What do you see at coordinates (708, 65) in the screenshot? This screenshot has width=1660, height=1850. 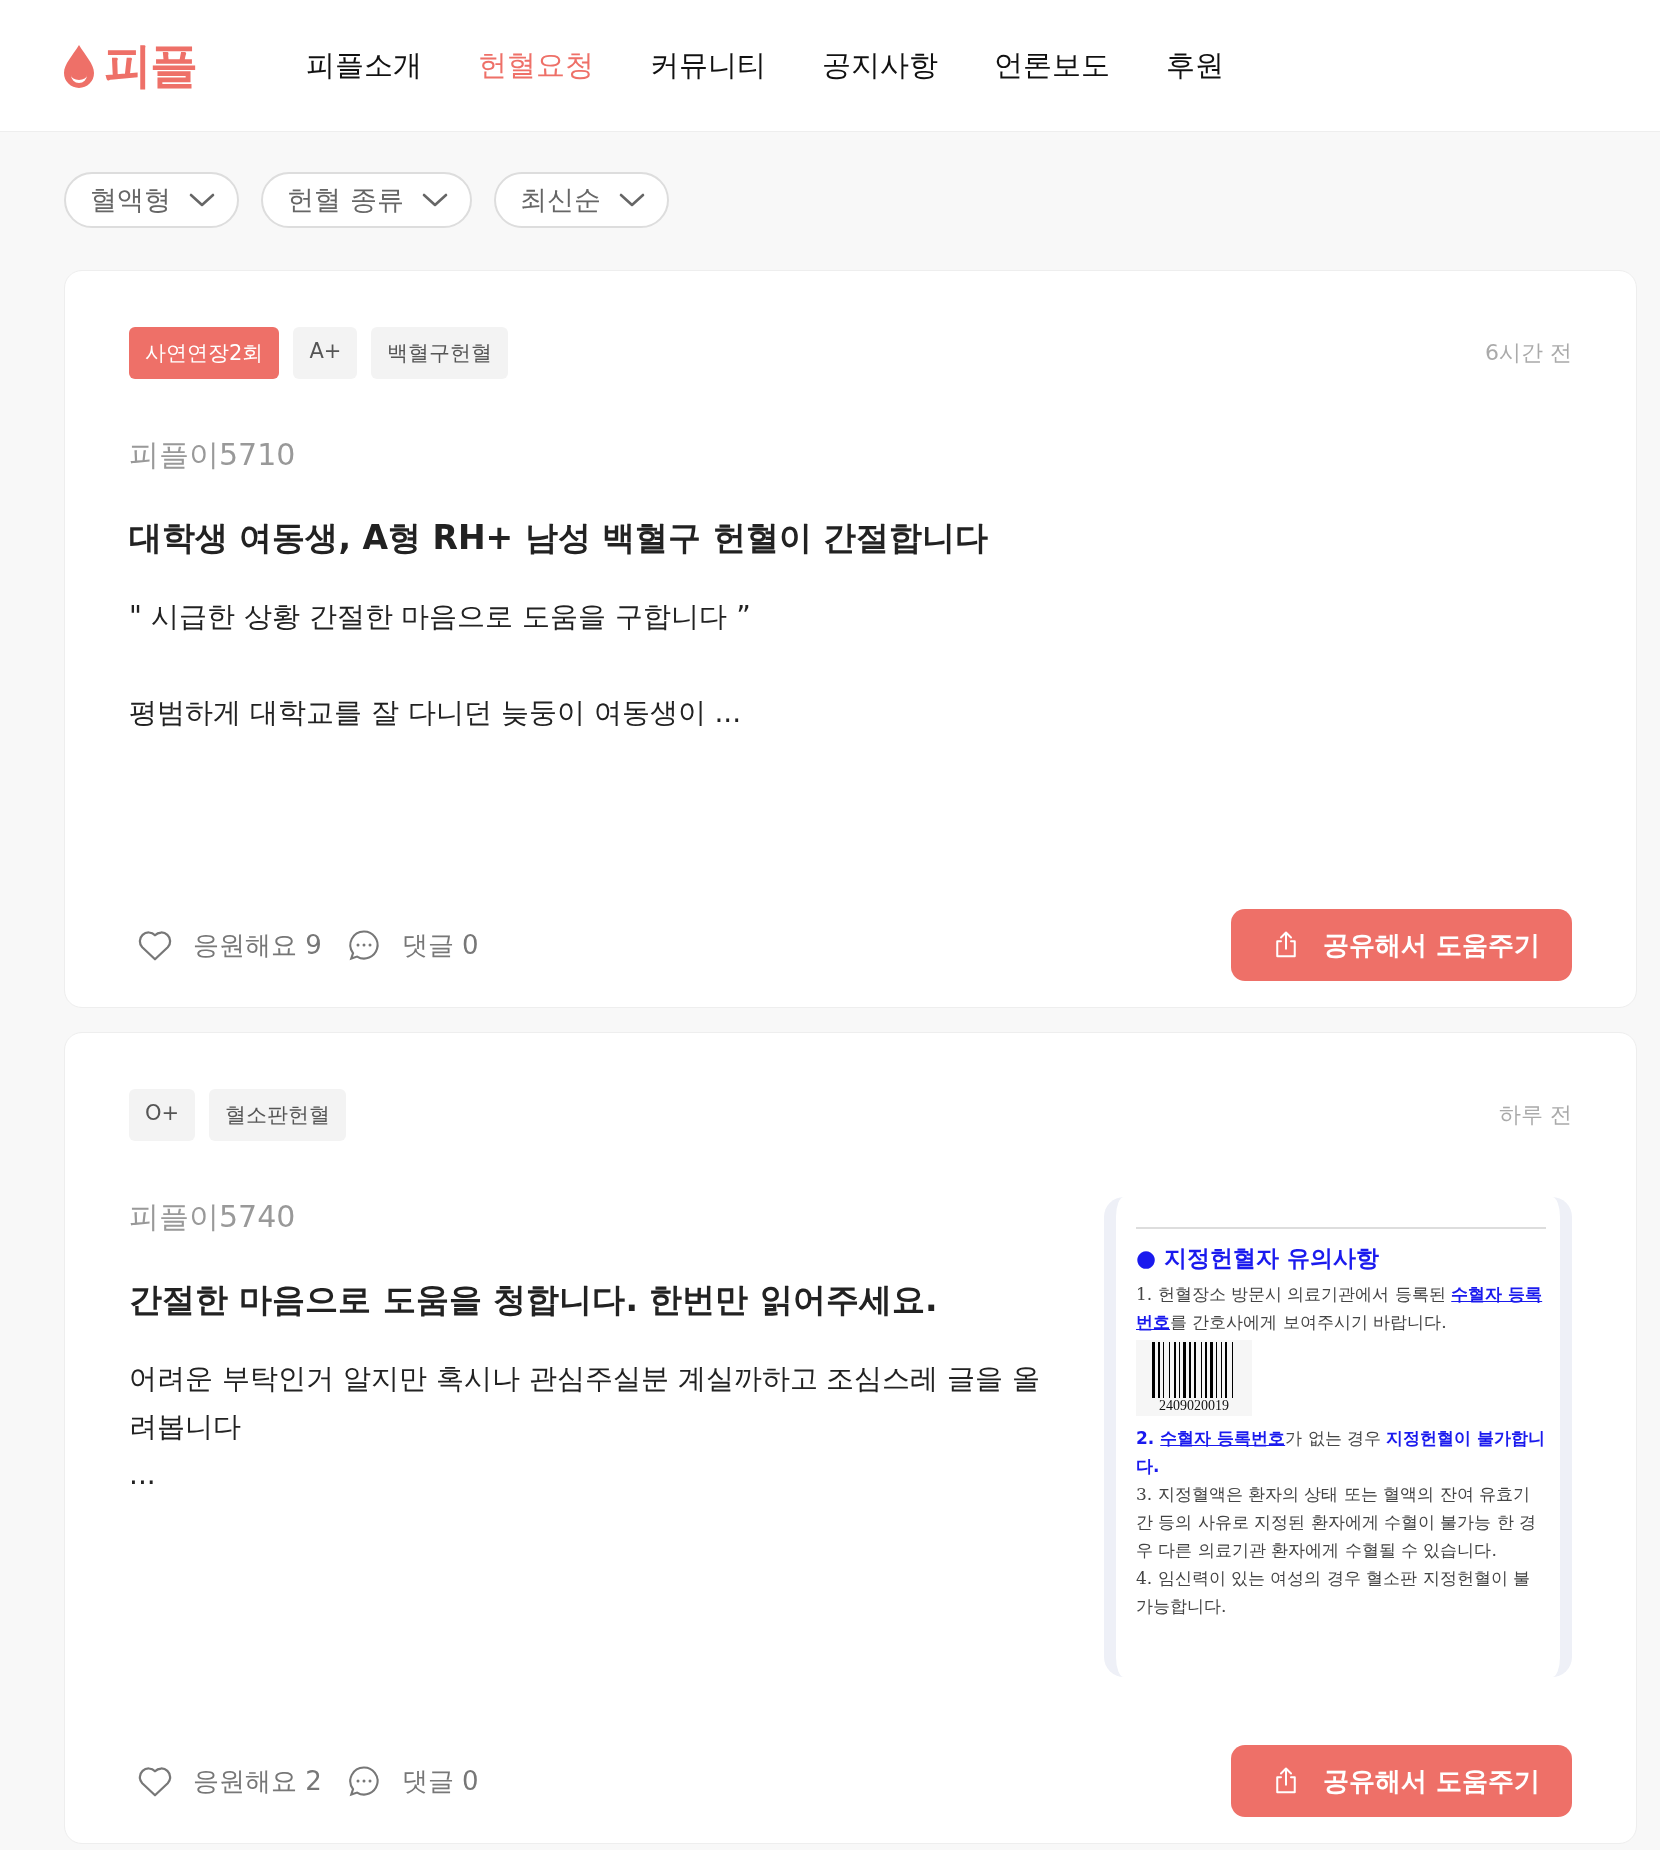 I see `nav-link: 커뮤니티` at bounding box center [708, 65].